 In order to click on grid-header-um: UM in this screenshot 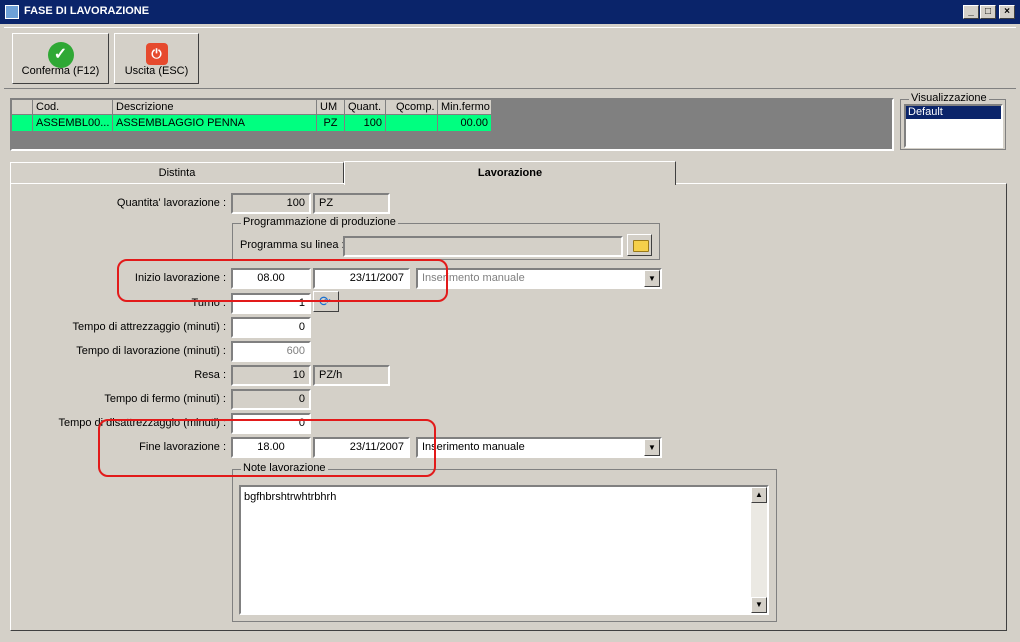, I will do `click(331, 107)`.